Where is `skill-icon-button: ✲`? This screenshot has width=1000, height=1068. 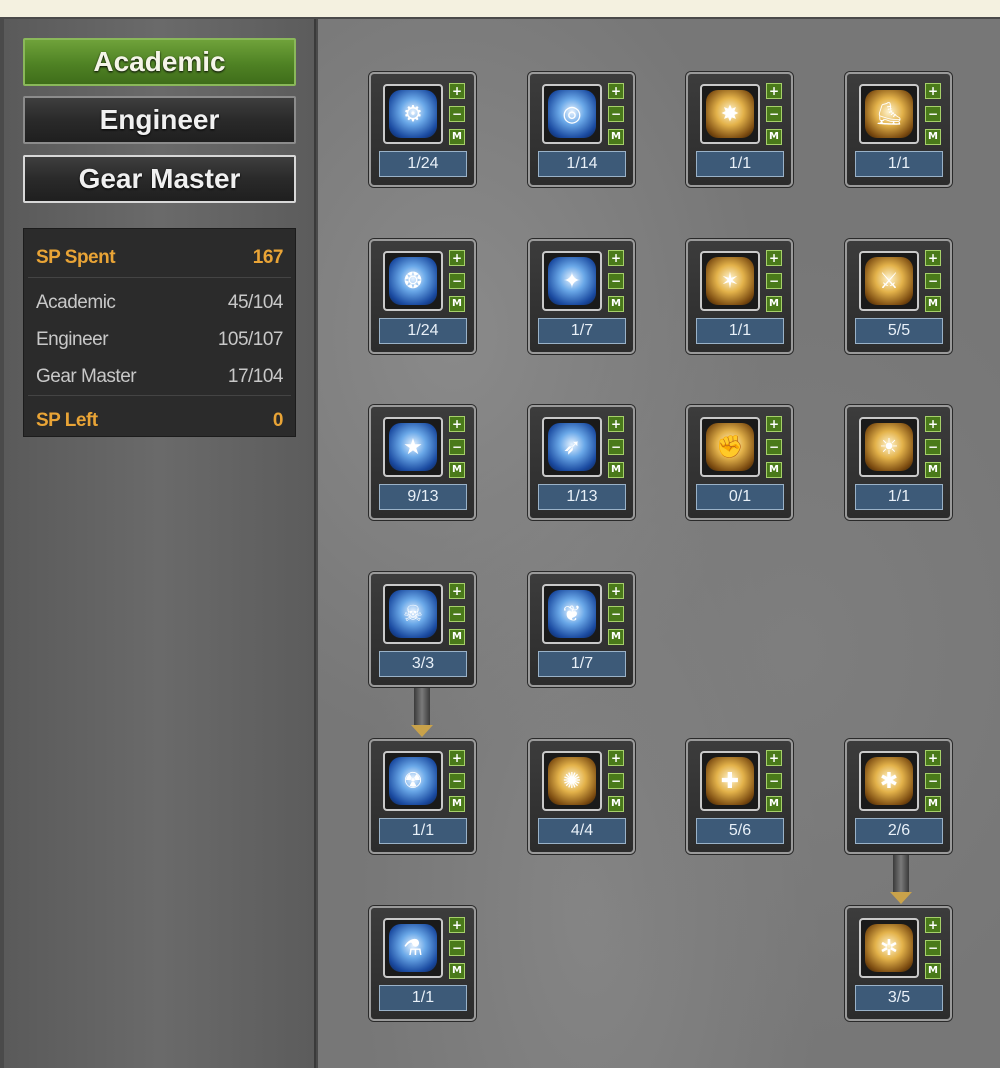 skill-icon-button: ✲ is located at coordinates (889, 948).